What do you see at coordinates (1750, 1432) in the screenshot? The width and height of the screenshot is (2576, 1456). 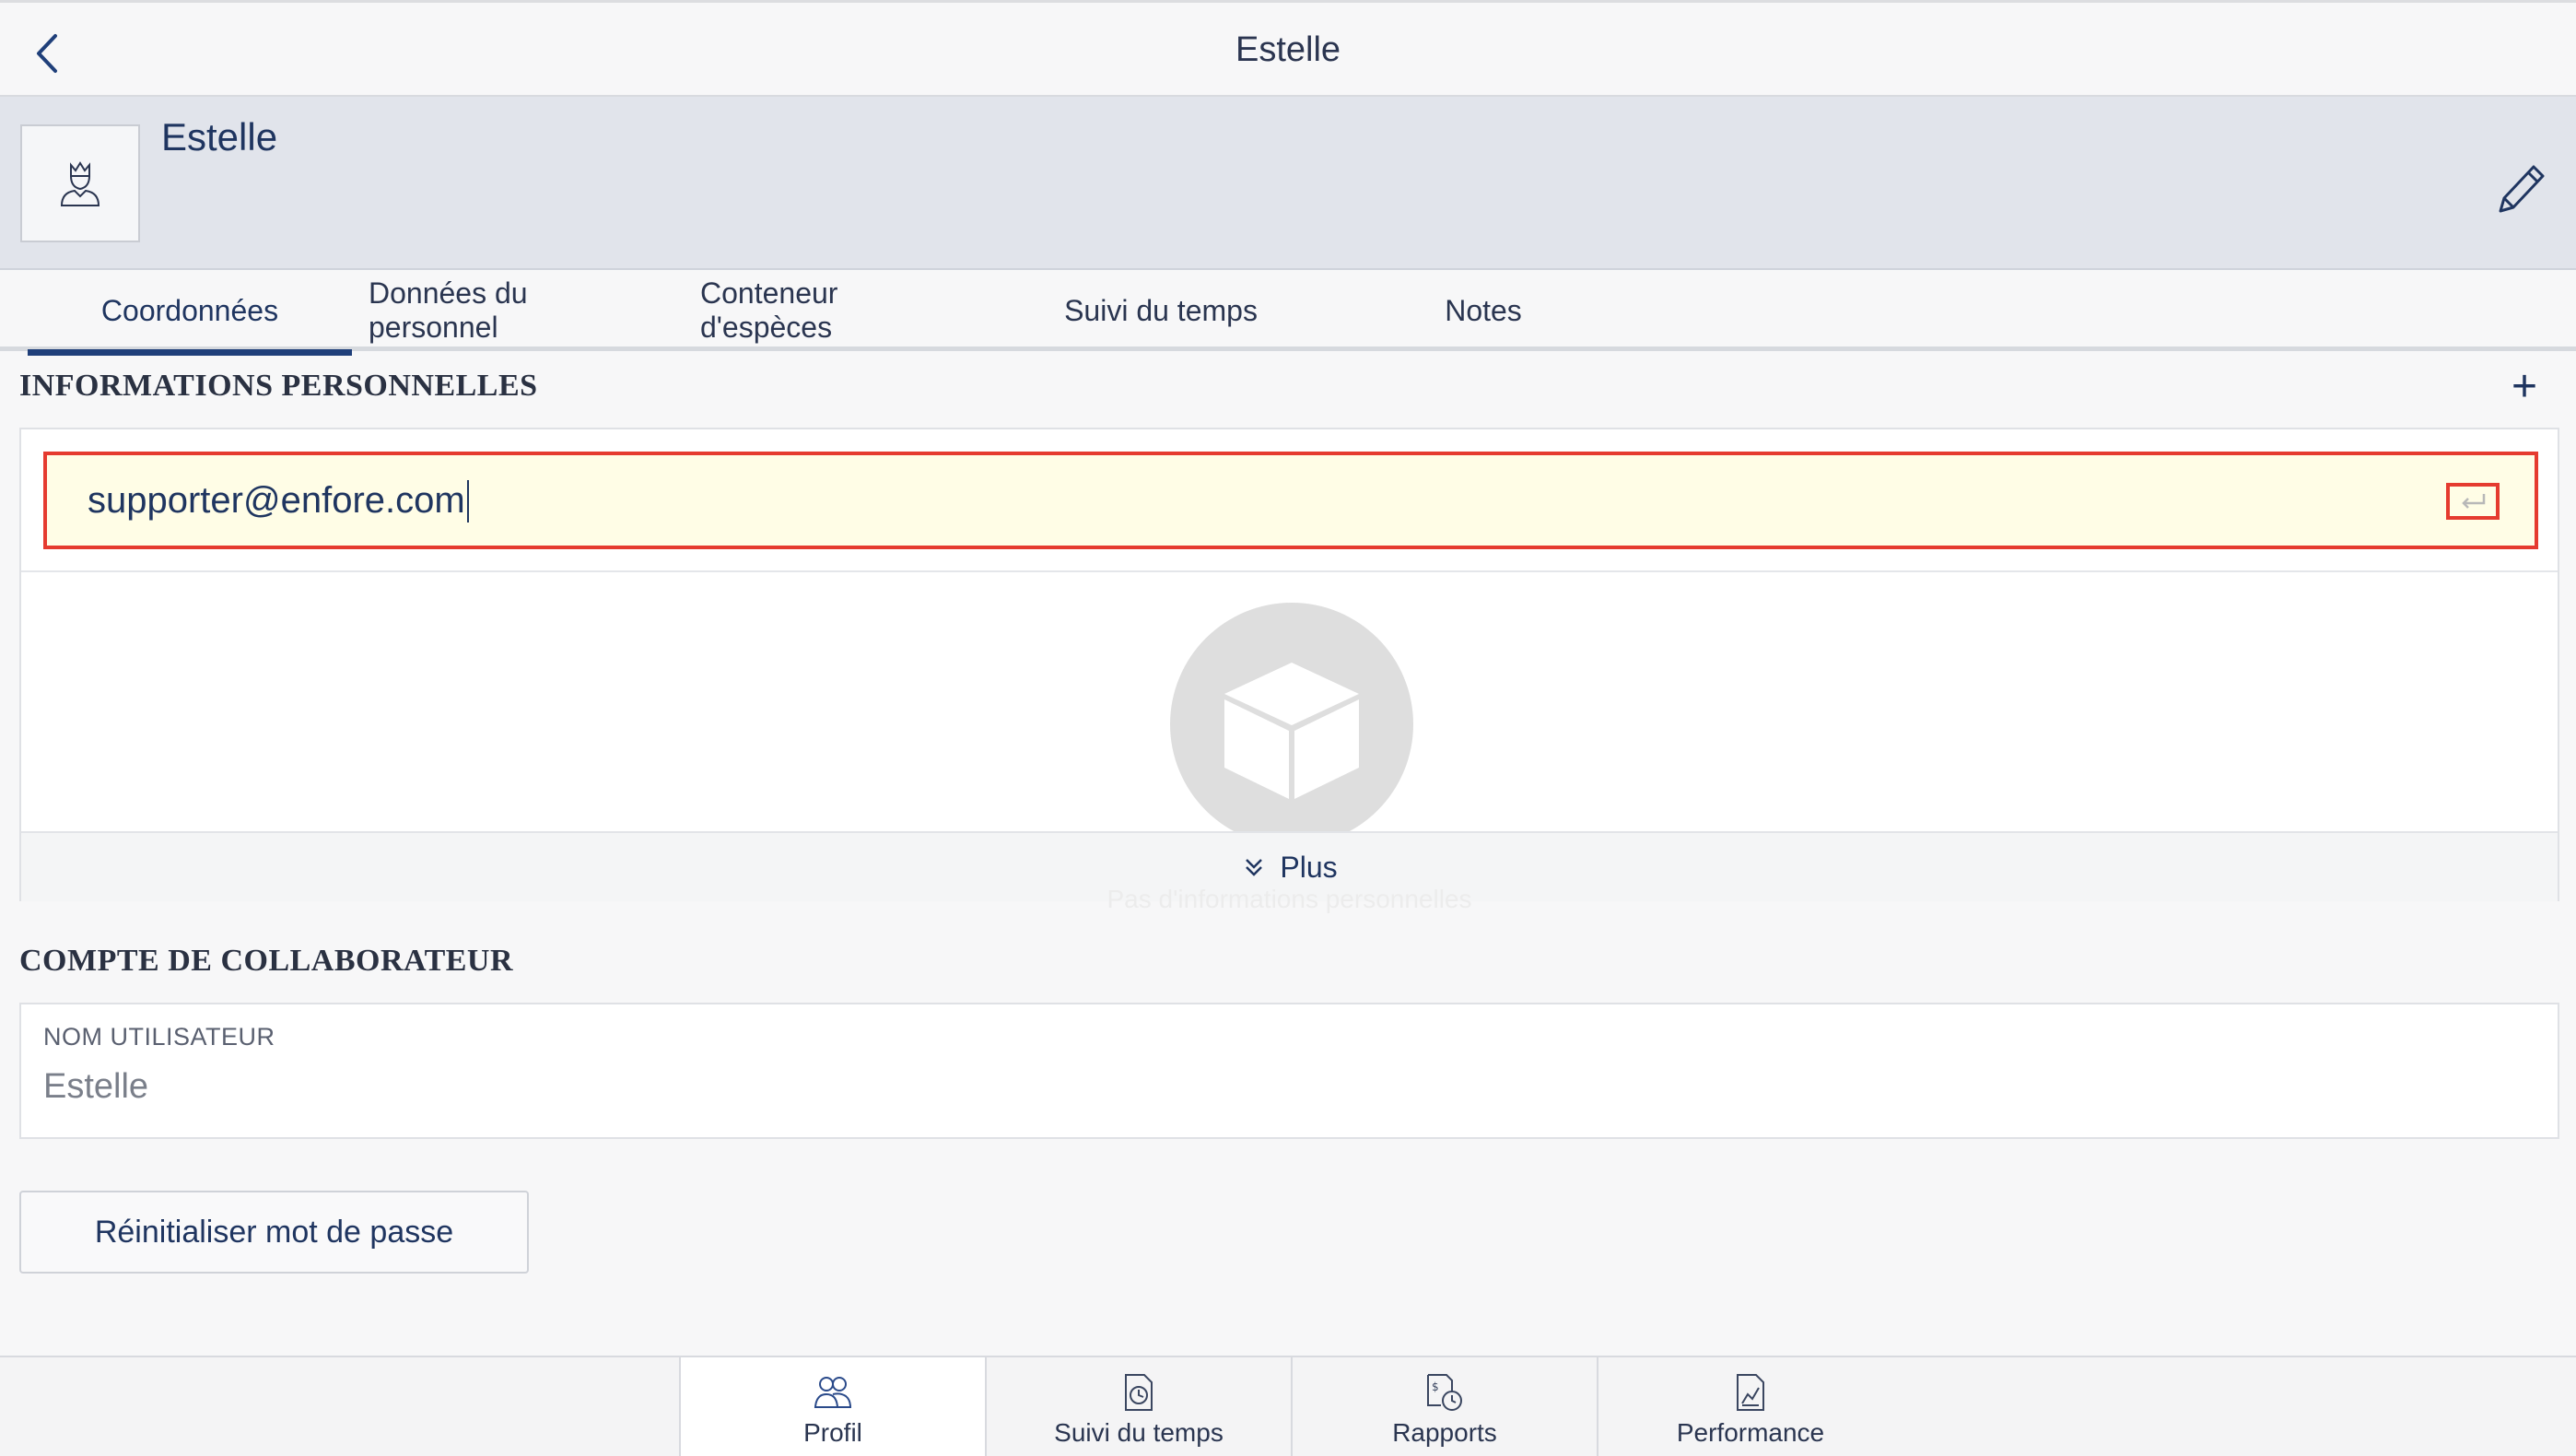 I see `bottom-tab-label: Performance` at bounding box center [1750, 1432].